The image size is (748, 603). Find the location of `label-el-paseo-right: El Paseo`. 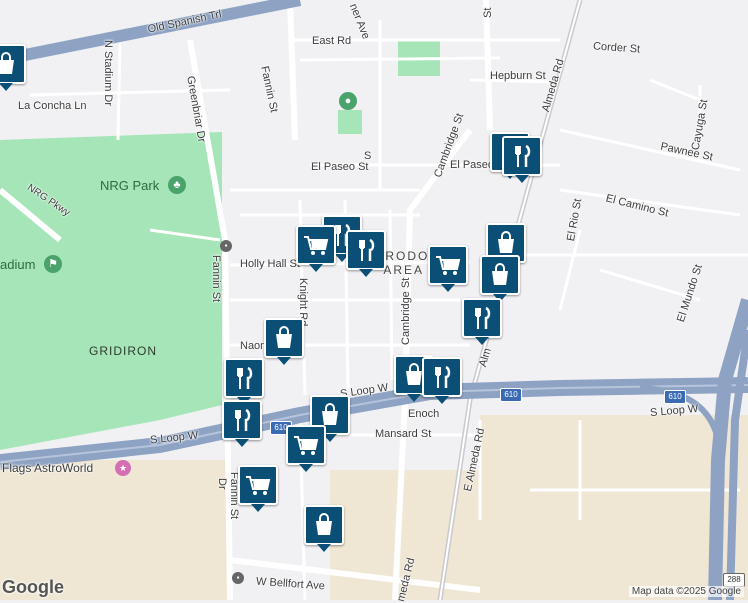

label-el-paseo-right: El Paseo is located at coordinates (472, 165).